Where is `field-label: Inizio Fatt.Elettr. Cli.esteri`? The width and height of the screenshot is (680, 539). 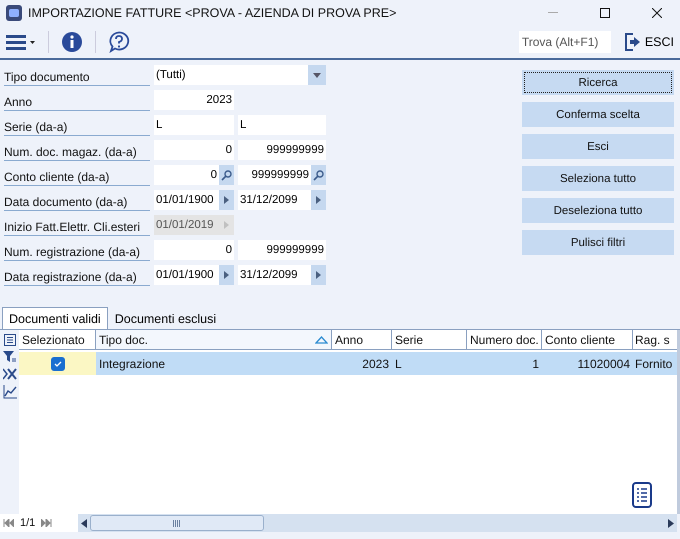 field-label: Inizio Fatt.Elettr. Cli.esteri is located at coordinates (77, 225).